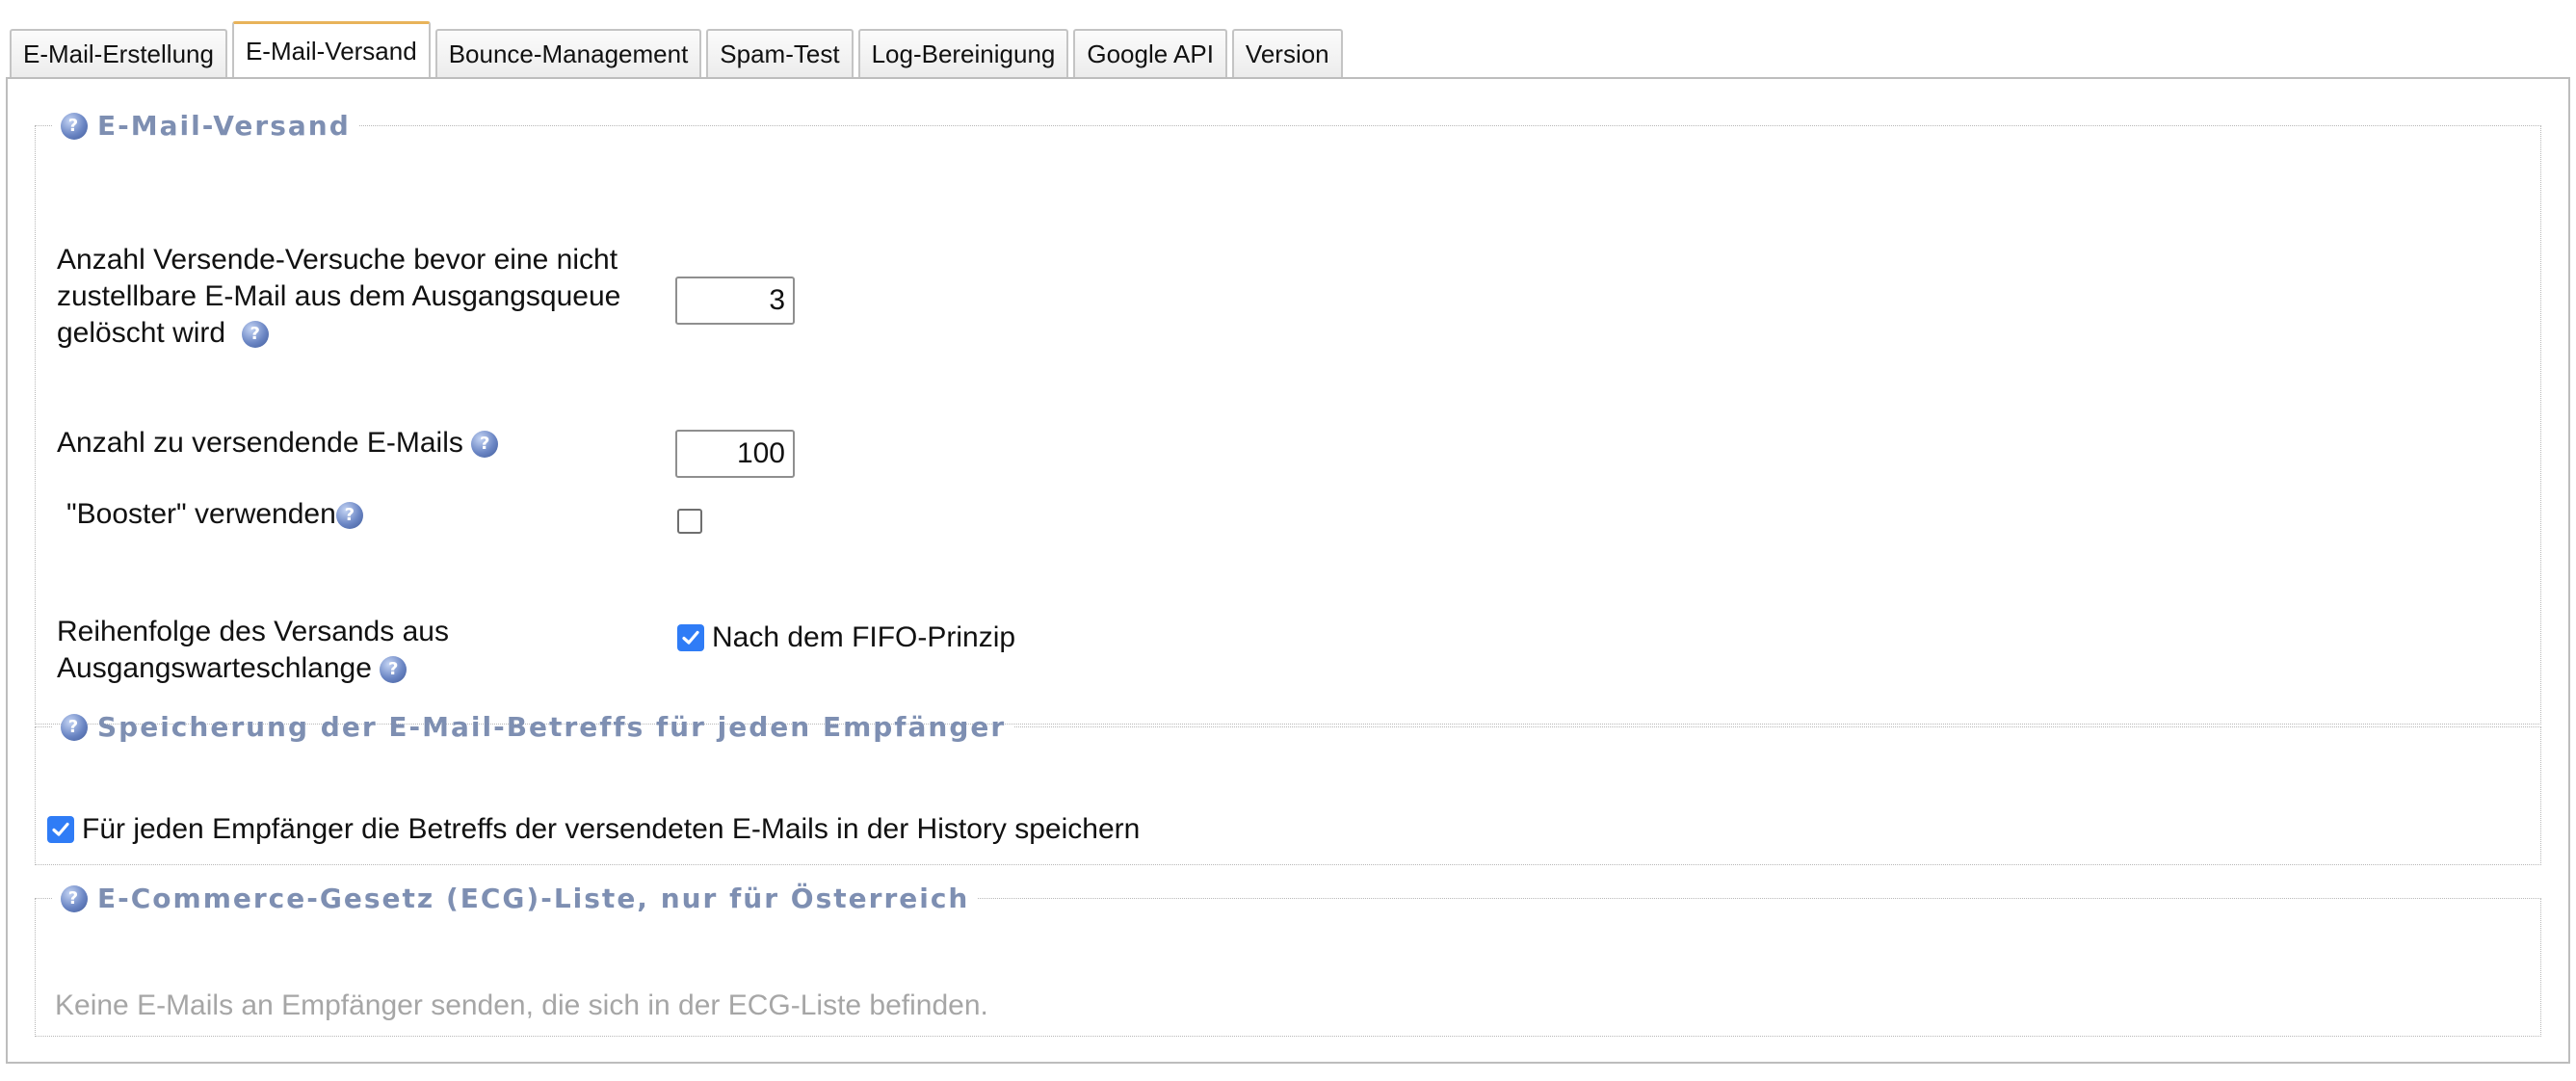 Image resolution: width=2576 pixels, height=1081 pixels. Describe the element at coordinates (568, 53) in the screenshot. I see `tab-bounce-management: Bounce-Management` at that location.